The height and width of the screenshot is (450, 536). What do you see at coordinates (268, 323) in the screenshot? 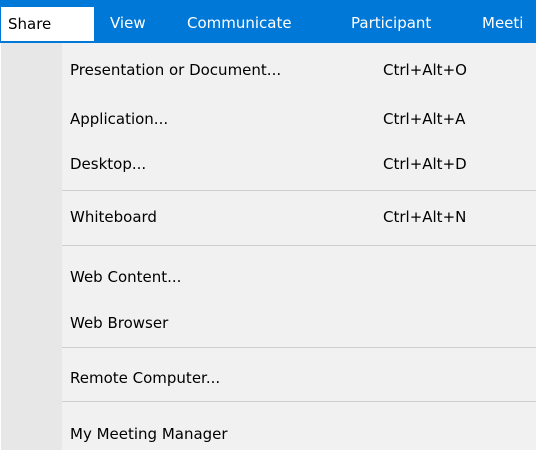
I see `menu-item-web-browser: Web Browser` at bounding box center [268, 323].